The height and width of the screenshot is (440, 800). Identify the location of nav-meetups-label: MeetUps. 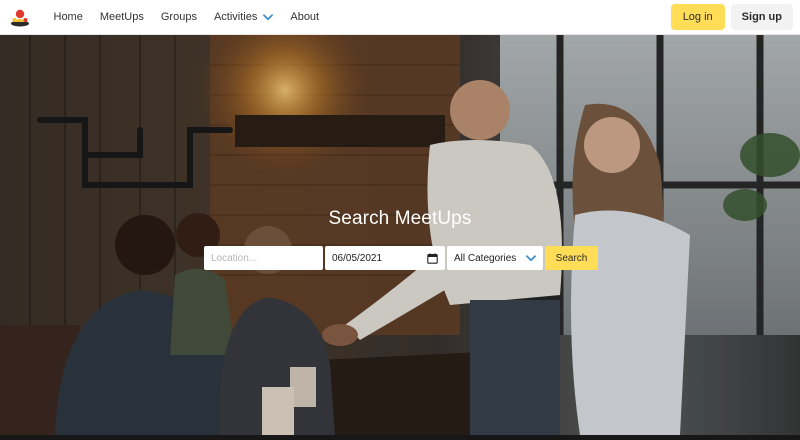
(121, 16).